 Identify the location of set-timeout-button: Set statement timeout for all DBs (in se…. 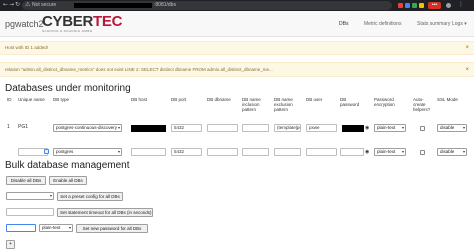
(105, 212).